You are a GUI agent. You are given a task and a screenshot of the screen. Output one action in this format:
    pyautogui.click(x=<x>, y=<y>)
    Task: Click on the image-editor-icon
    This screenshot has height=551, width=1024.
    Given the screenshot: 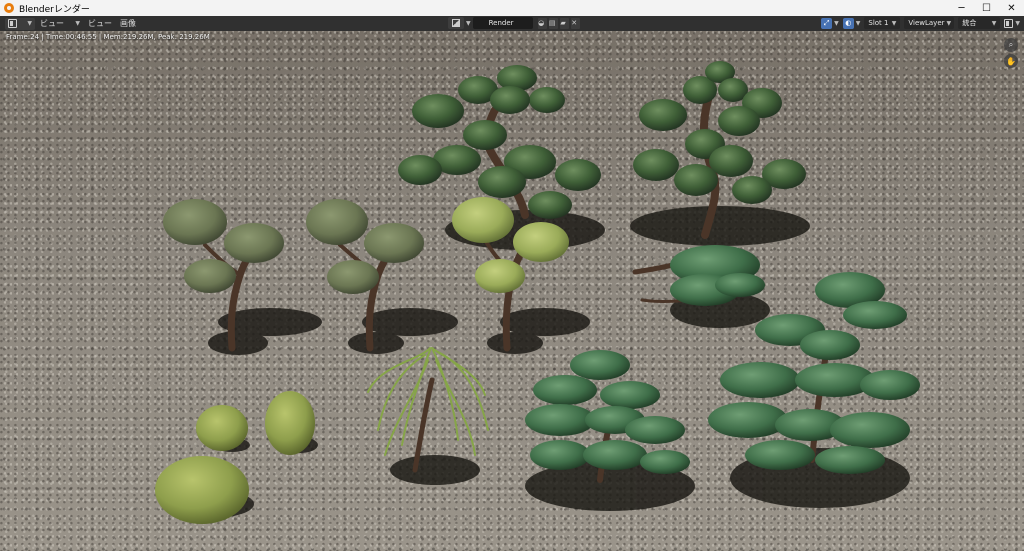 What is the action you would take?
    pyautogui.click(x=12, y=23)
    